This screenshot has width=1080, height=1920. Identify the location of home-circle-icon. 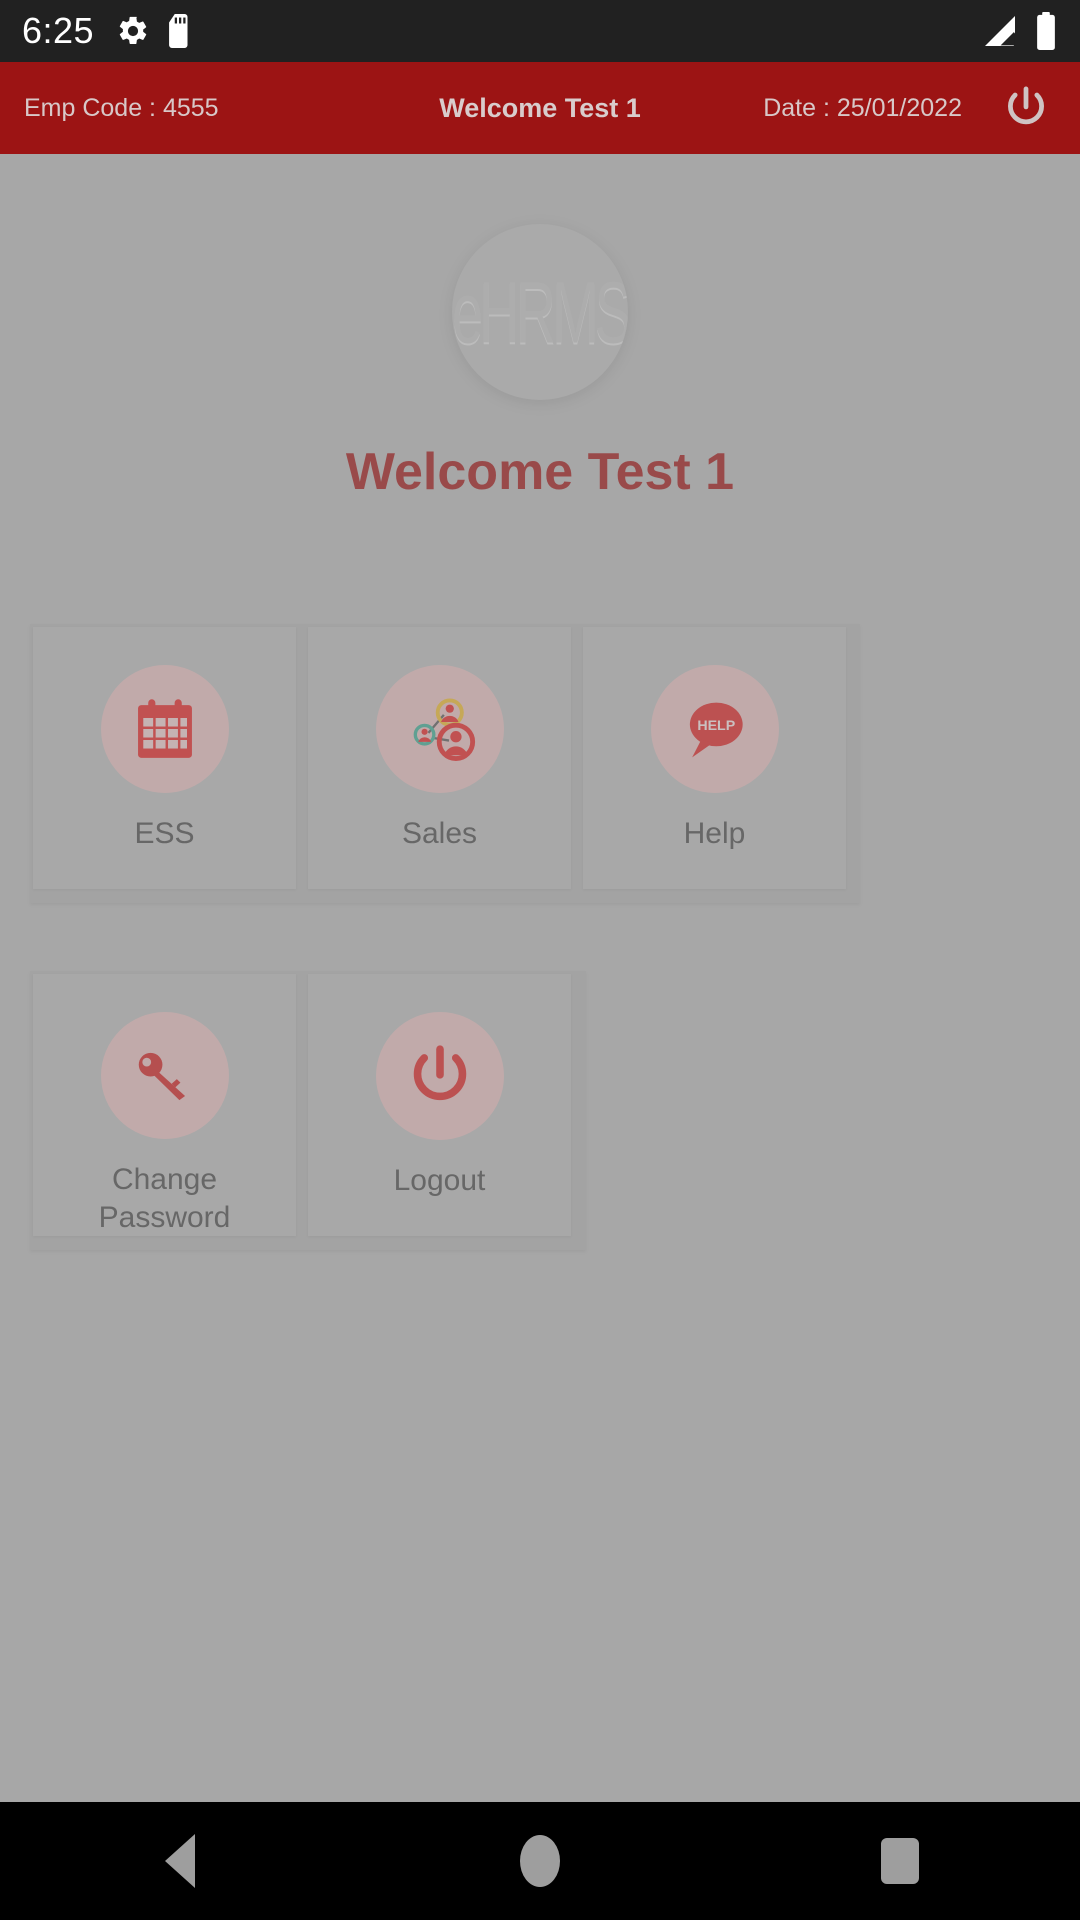
(540, 1861).